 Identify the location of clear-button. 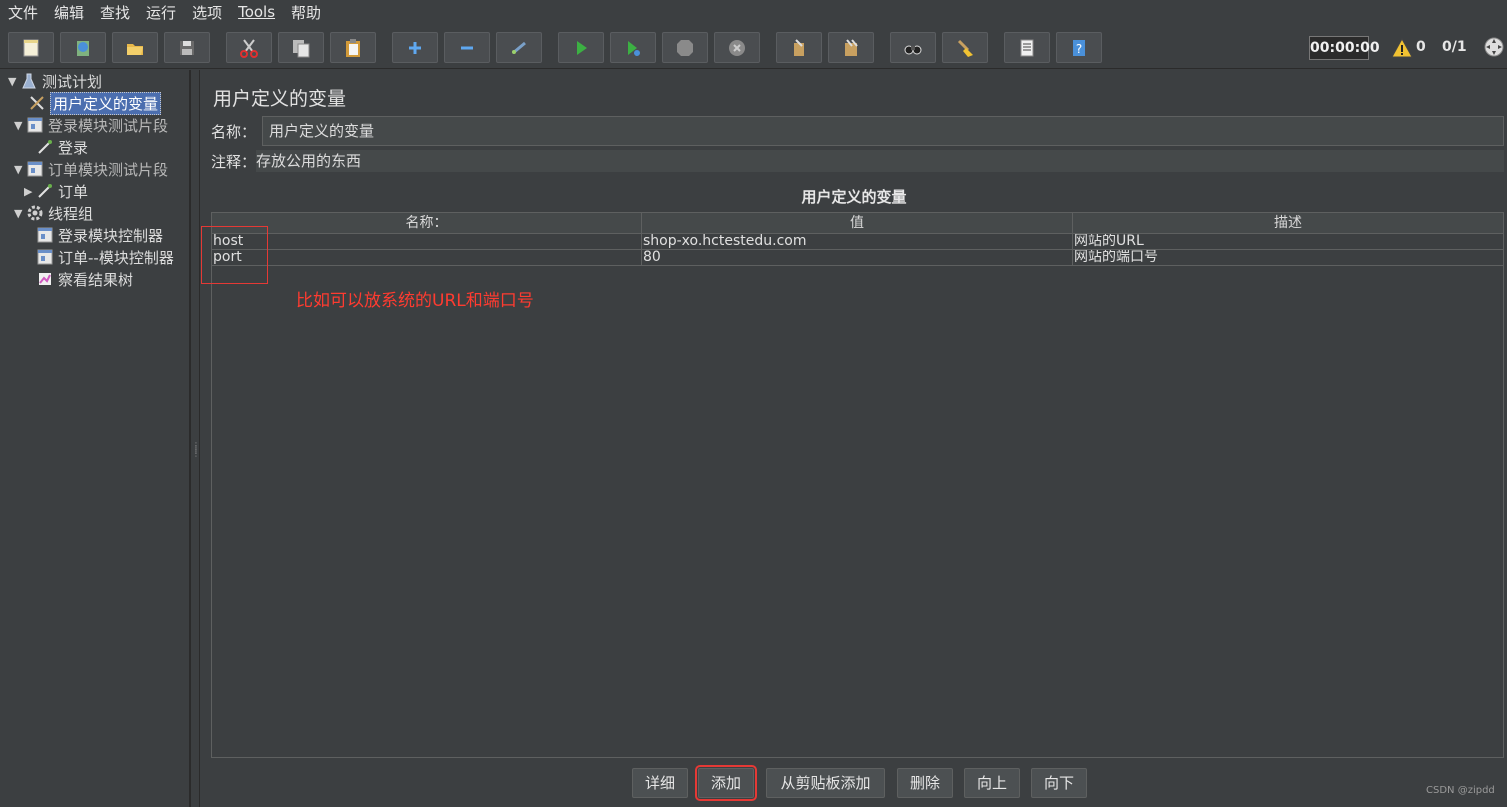
(799, 47).